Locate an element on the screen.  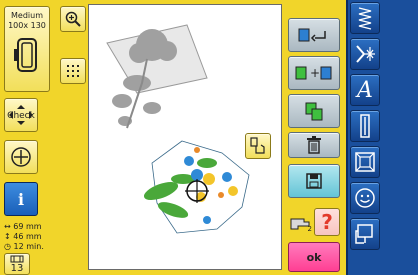
alphabet-letter-label: A is located at coordinates (365, 90).